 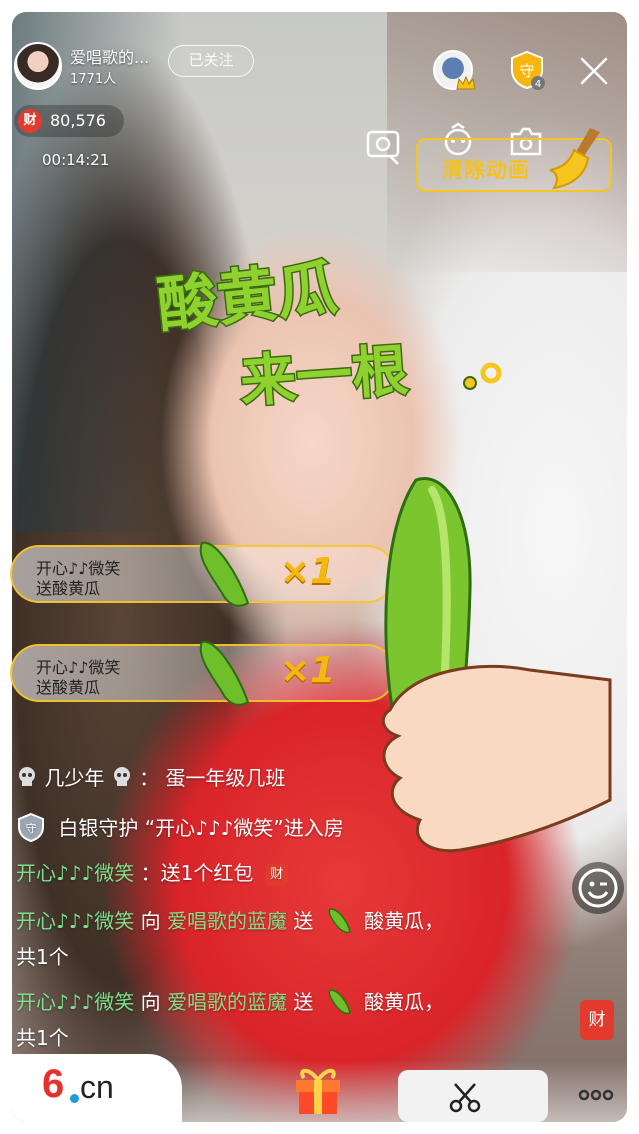 What do you see at coordinates (318, 1088) in the screenshot?
I see `gift-box-icon` at bounding box center [318, 1088].